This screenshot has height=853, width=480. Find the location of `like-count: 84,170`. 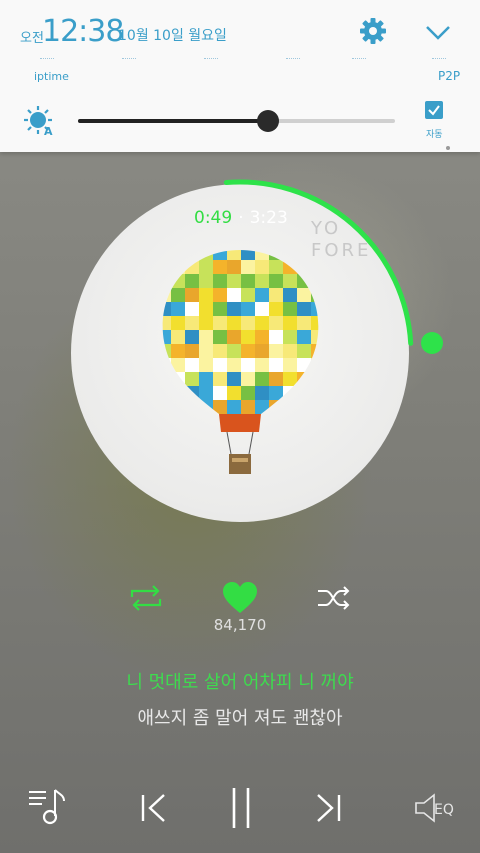

like-count: 84,170 is located at coordinates (240, 625).